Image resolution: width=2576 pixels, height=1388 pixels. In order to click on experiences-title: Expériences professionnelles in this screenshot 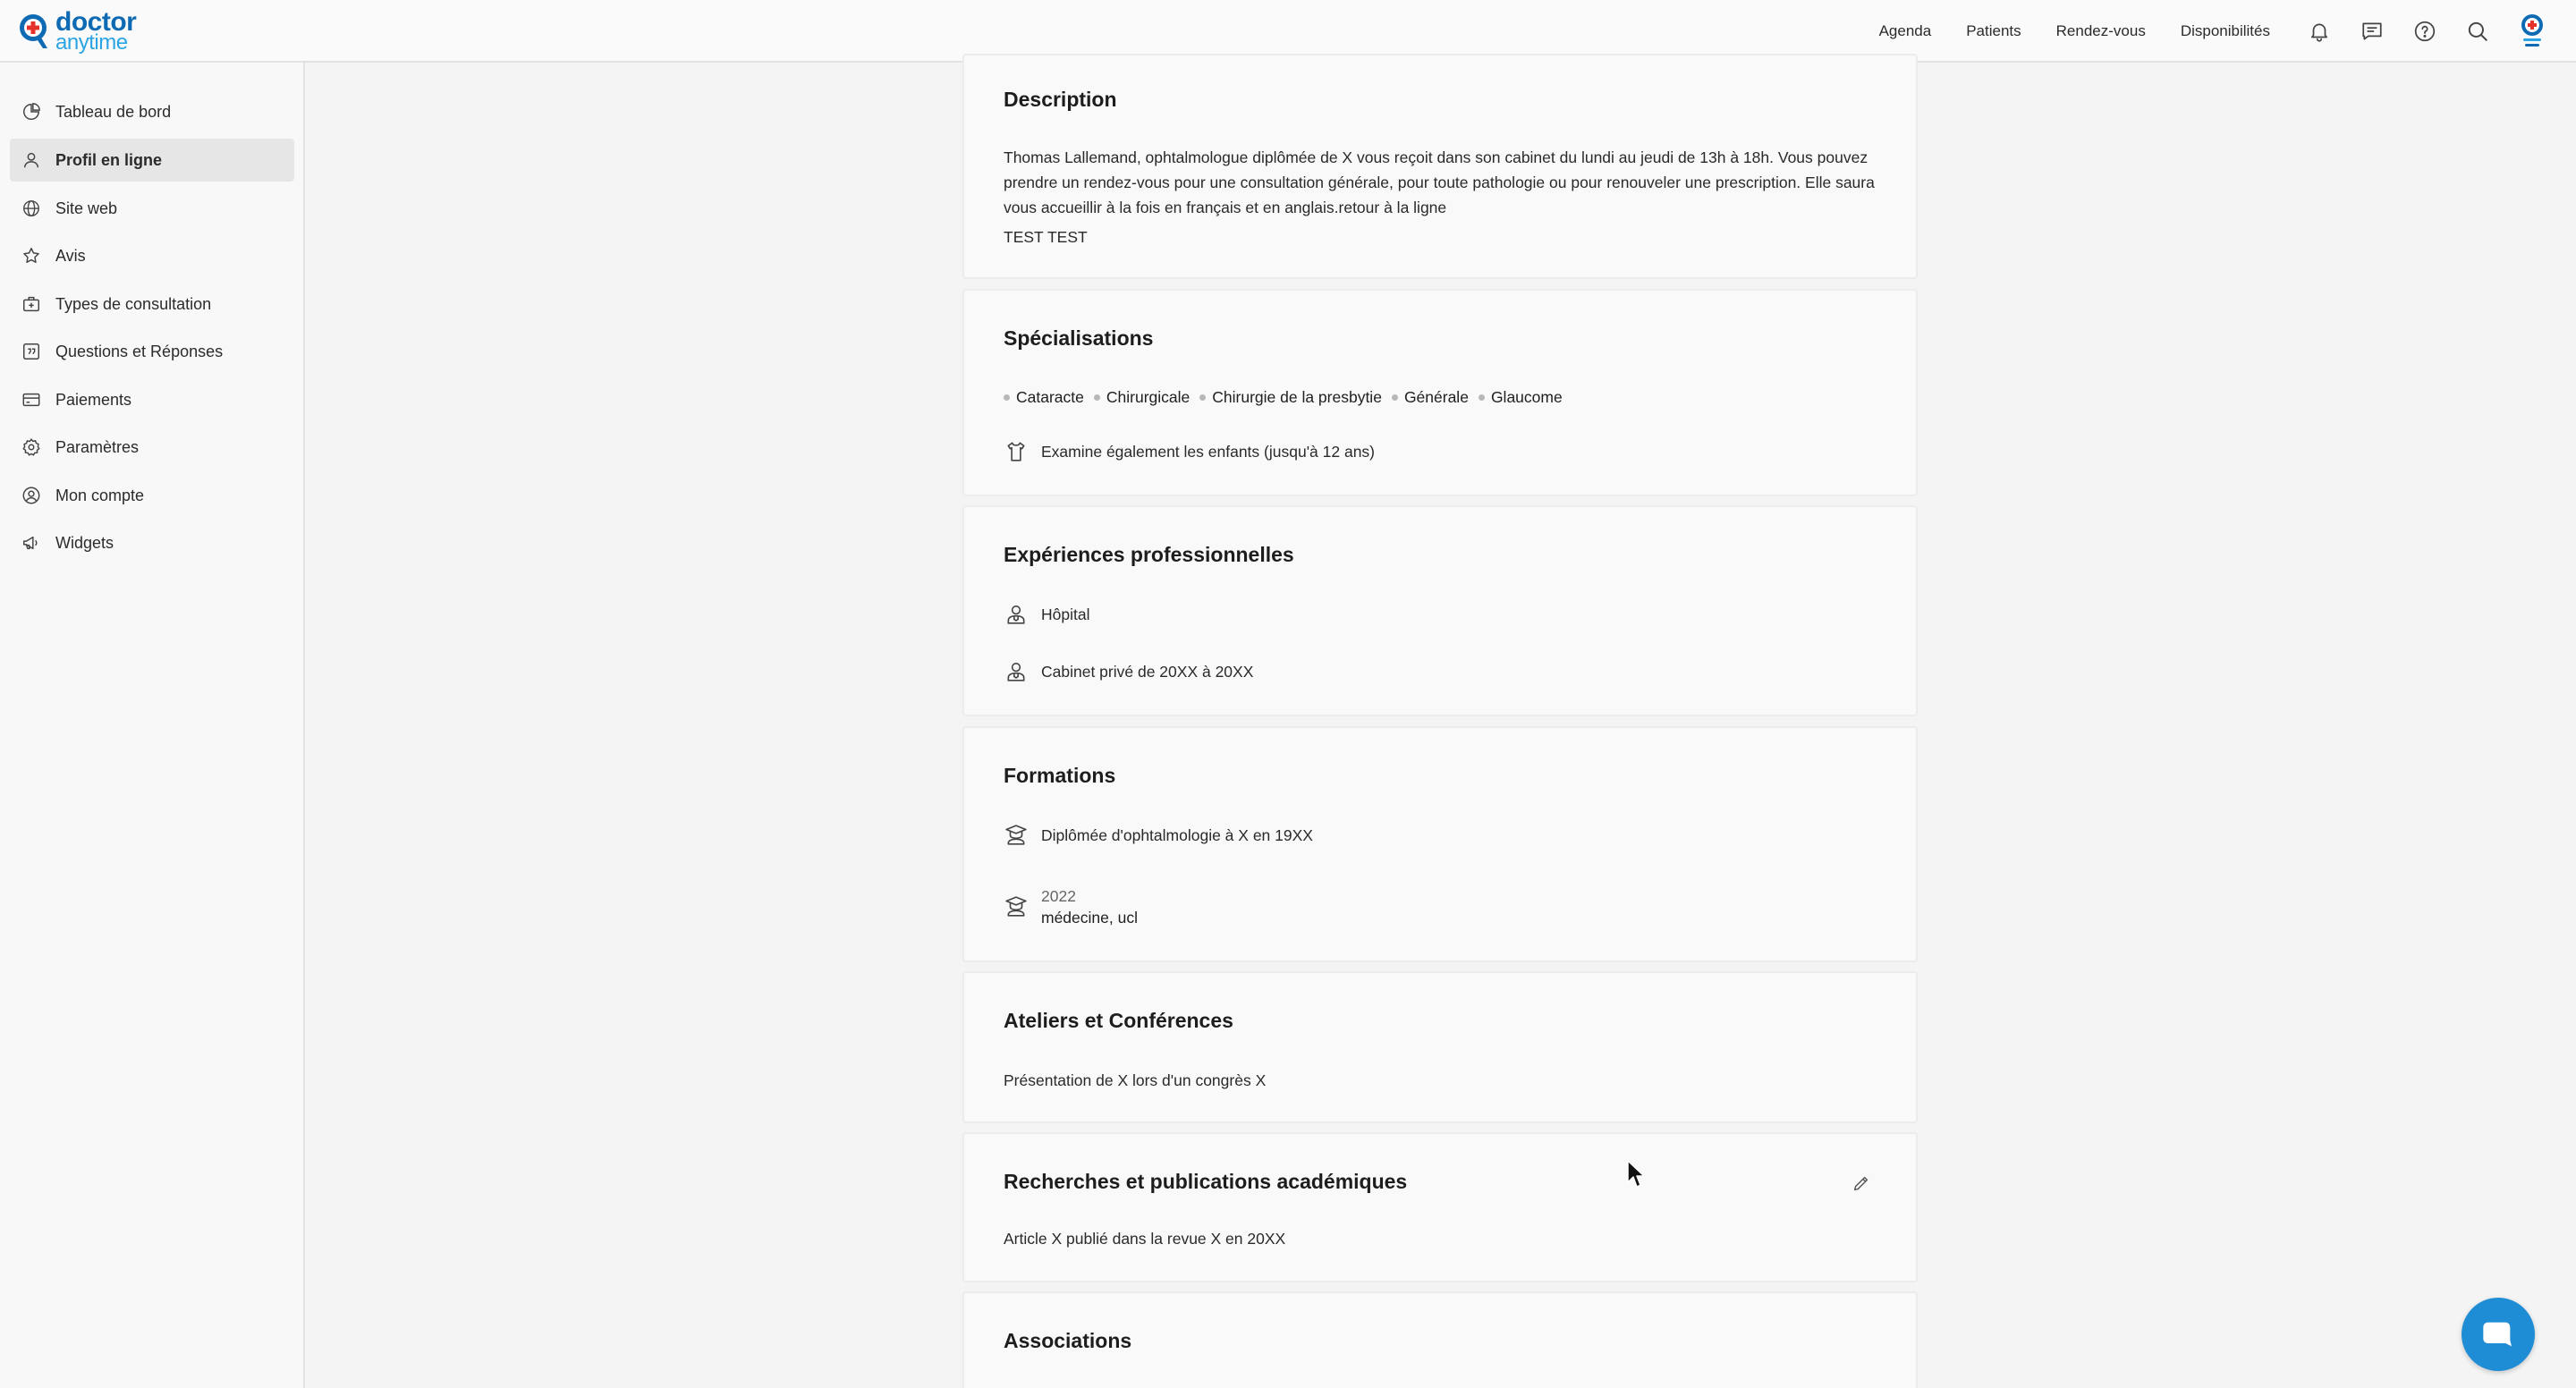, I will do `click(1149, 555)`.